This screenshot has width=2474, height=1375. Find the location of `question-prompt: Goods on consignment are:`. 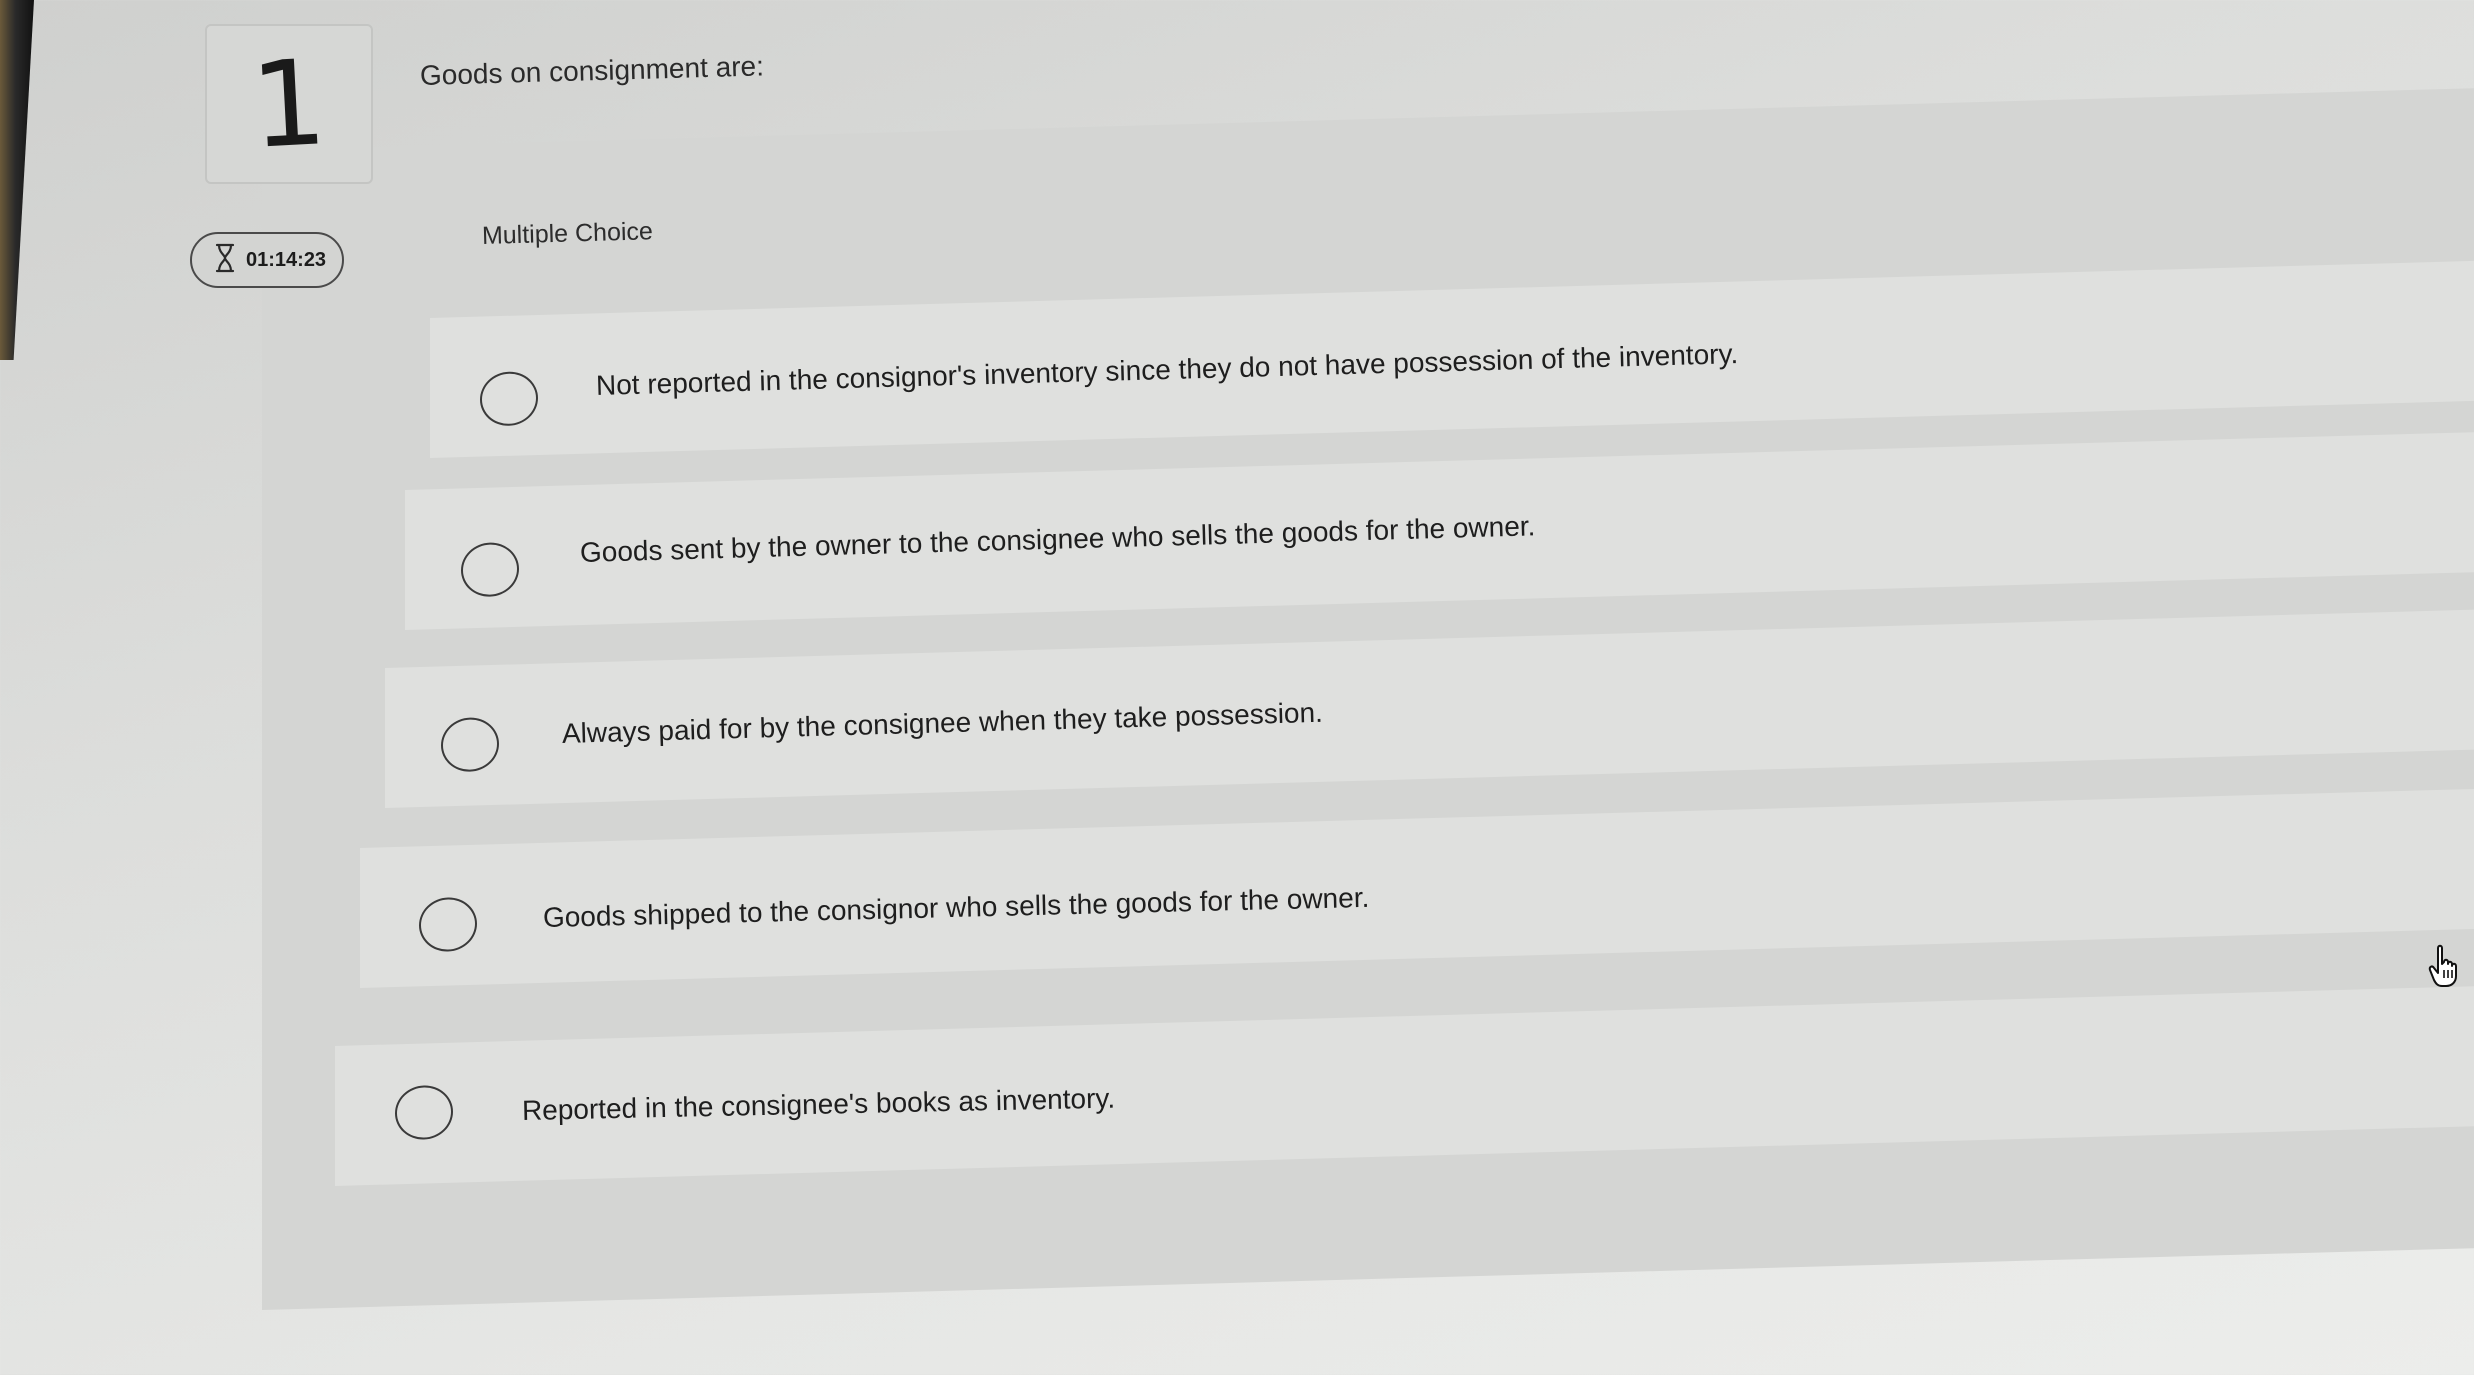

question-prompt: Goods on consignment are: is located at coordinates (592, 70).